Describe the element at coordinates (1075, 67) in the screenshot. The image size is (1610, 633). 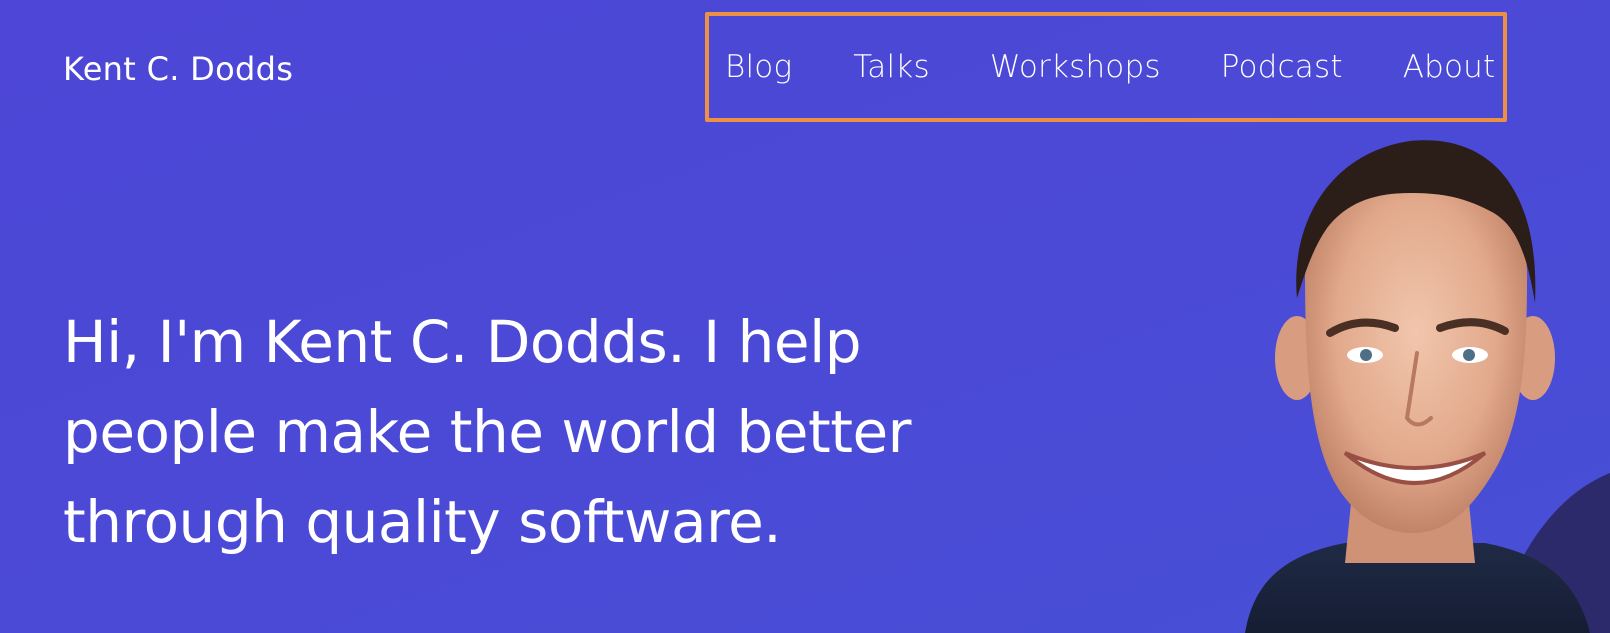
I see `nav-link-workshops: Workshops` at that location.